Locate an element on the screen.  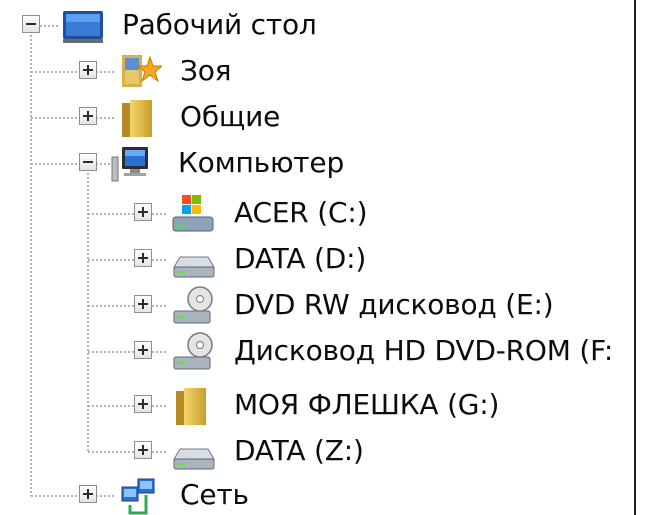
tree-item-user: Зоя is located at coordinates (317, 72).